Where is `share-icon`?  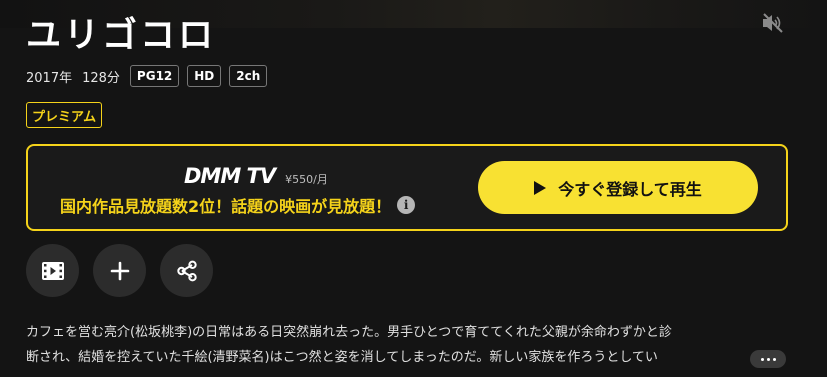 share-icon is located at coordinates (186, 270).